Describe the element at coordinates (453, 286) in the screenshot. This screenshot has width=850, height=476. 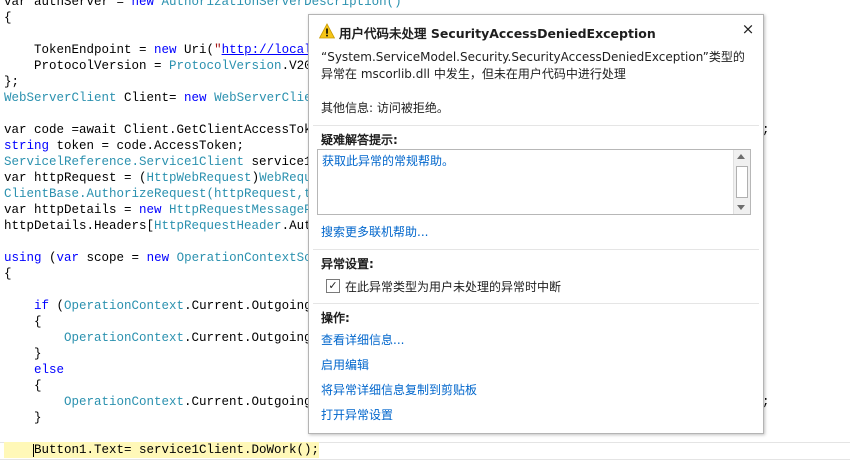
I see `break-on-exception-label: 在此异常类型为用户未处理的异常时中断` at that location.